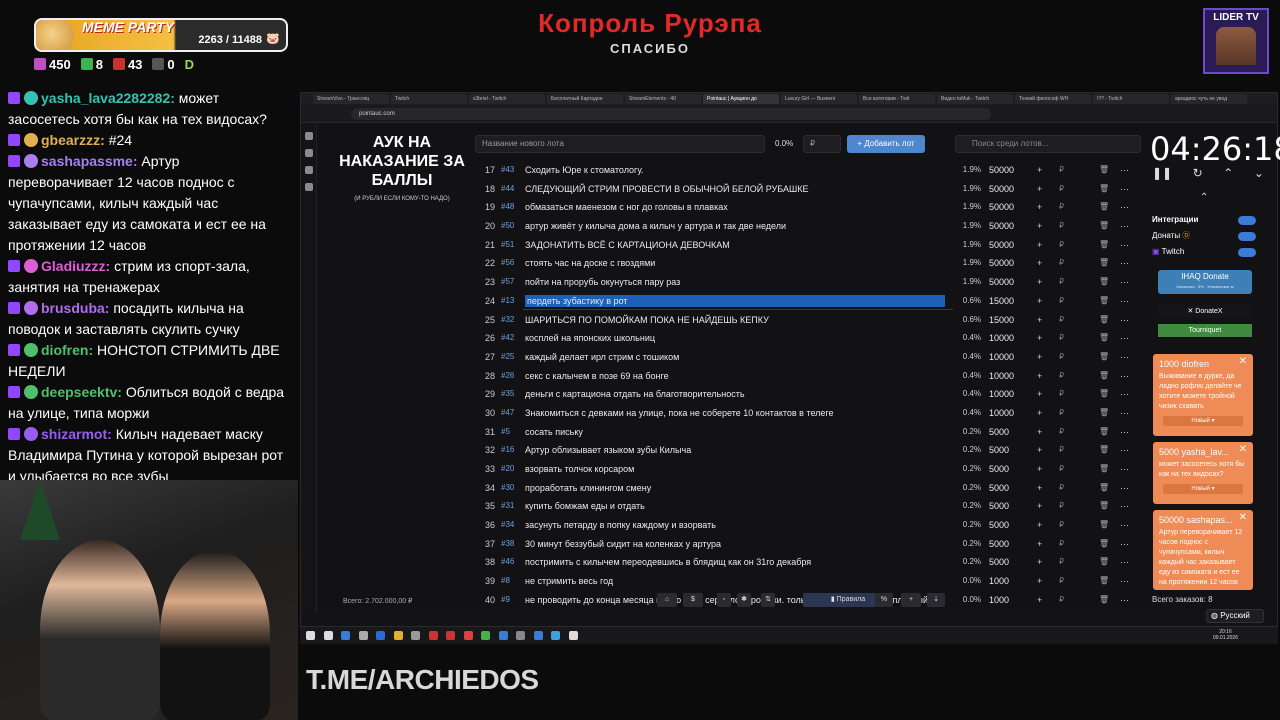 The image size is (1280, 720). What do you see at coordinates (671, 114) in the screenshot?
I see `url-field: pointauc.com` at bounding box center [671, 114].